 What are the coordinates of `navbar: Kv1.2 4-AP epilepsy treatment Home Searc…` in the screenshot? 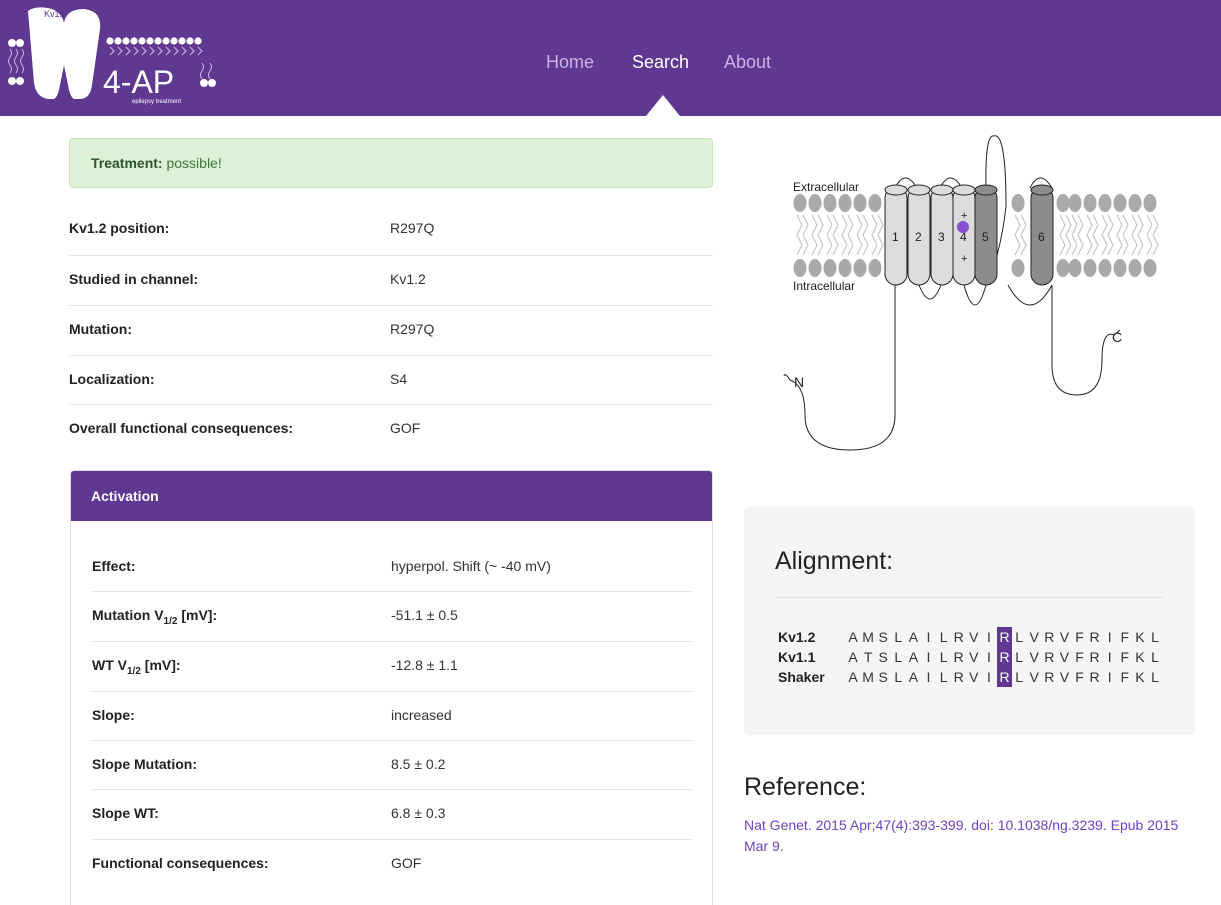 It's located at (610, 58).